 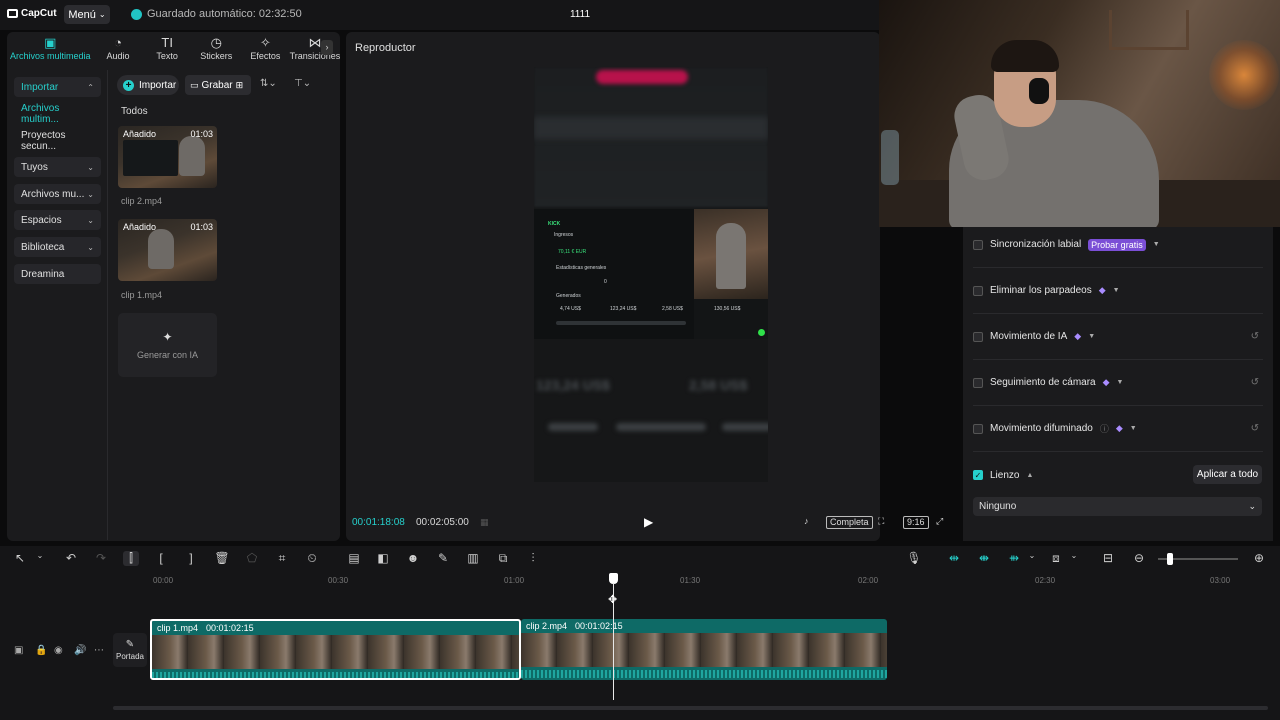 What do you see at coordinates (216, 50) in the screenshot?
I see `tab-stickers: ◷ Stickers` at bounding box center [216, 50].